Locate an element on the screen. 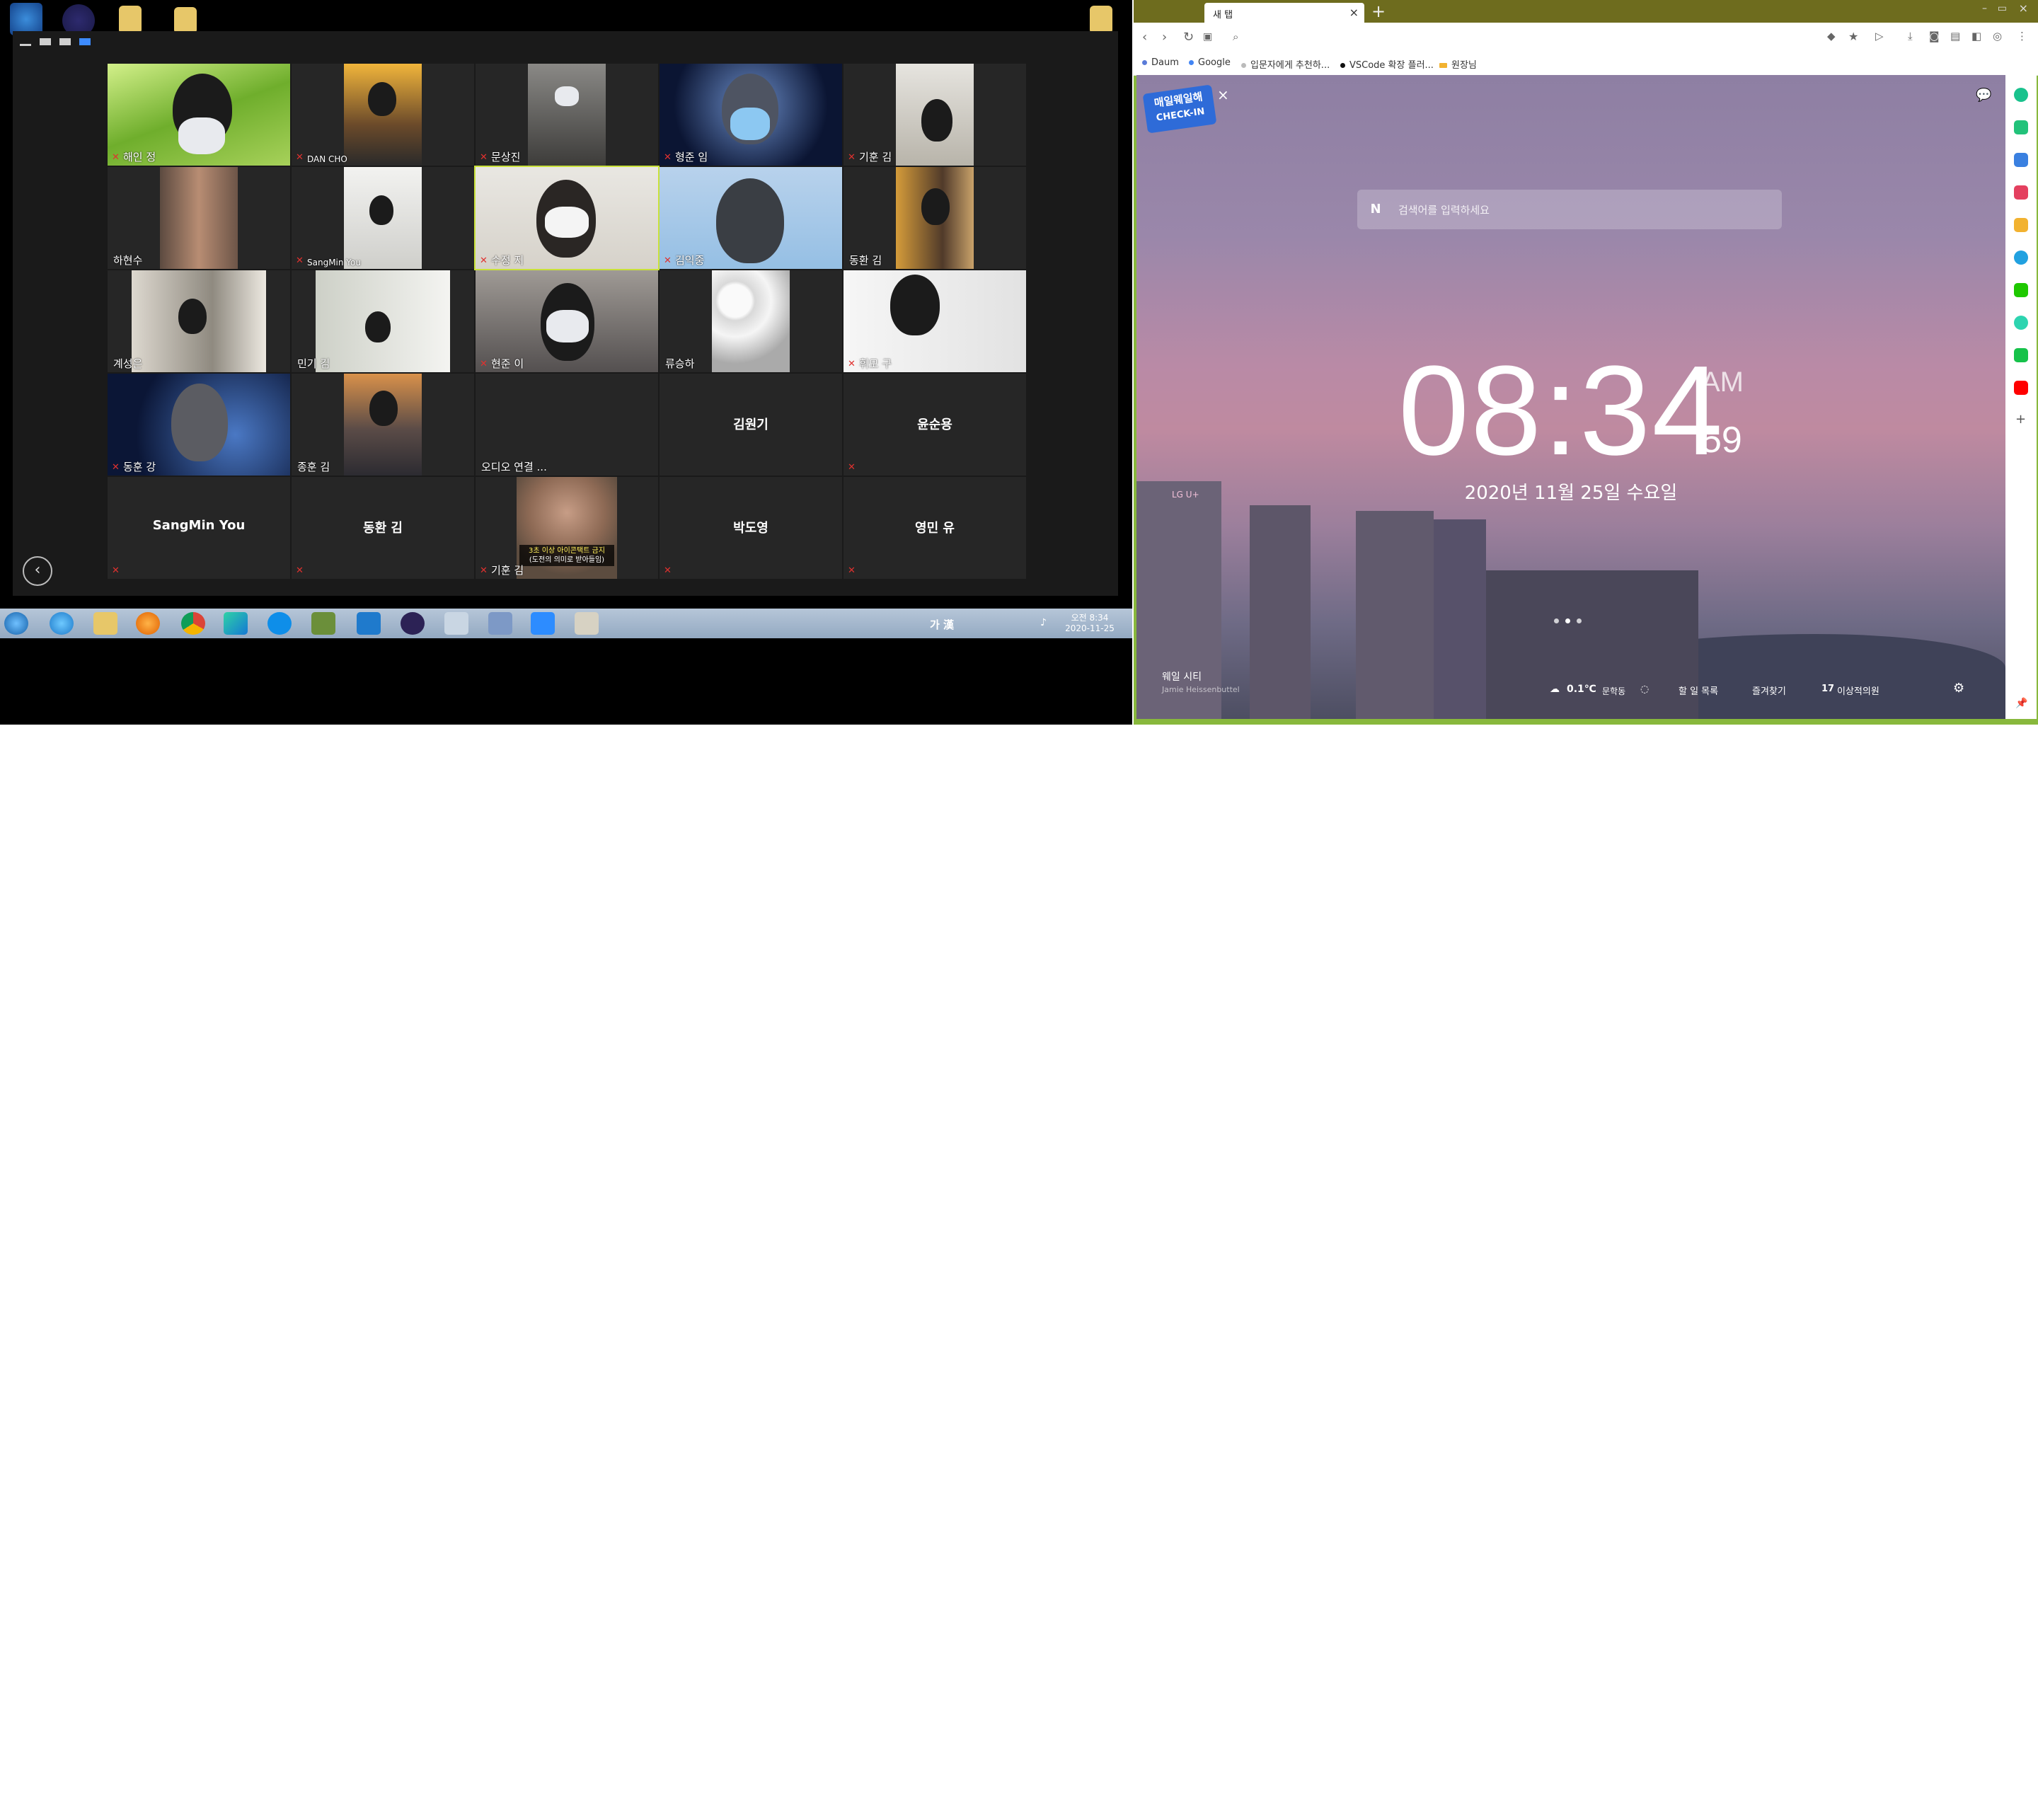 This screenshot has width=2038, height=1820. tab-new-tab: 새 탭 × is located at coordinates (1284, 13).